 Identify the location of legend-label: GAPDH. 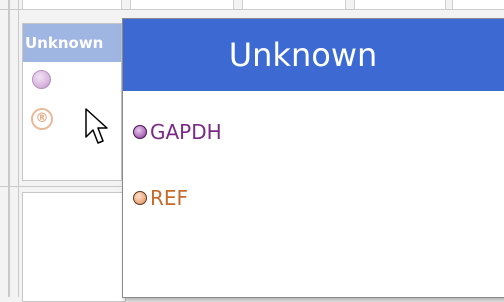
(186, 132).